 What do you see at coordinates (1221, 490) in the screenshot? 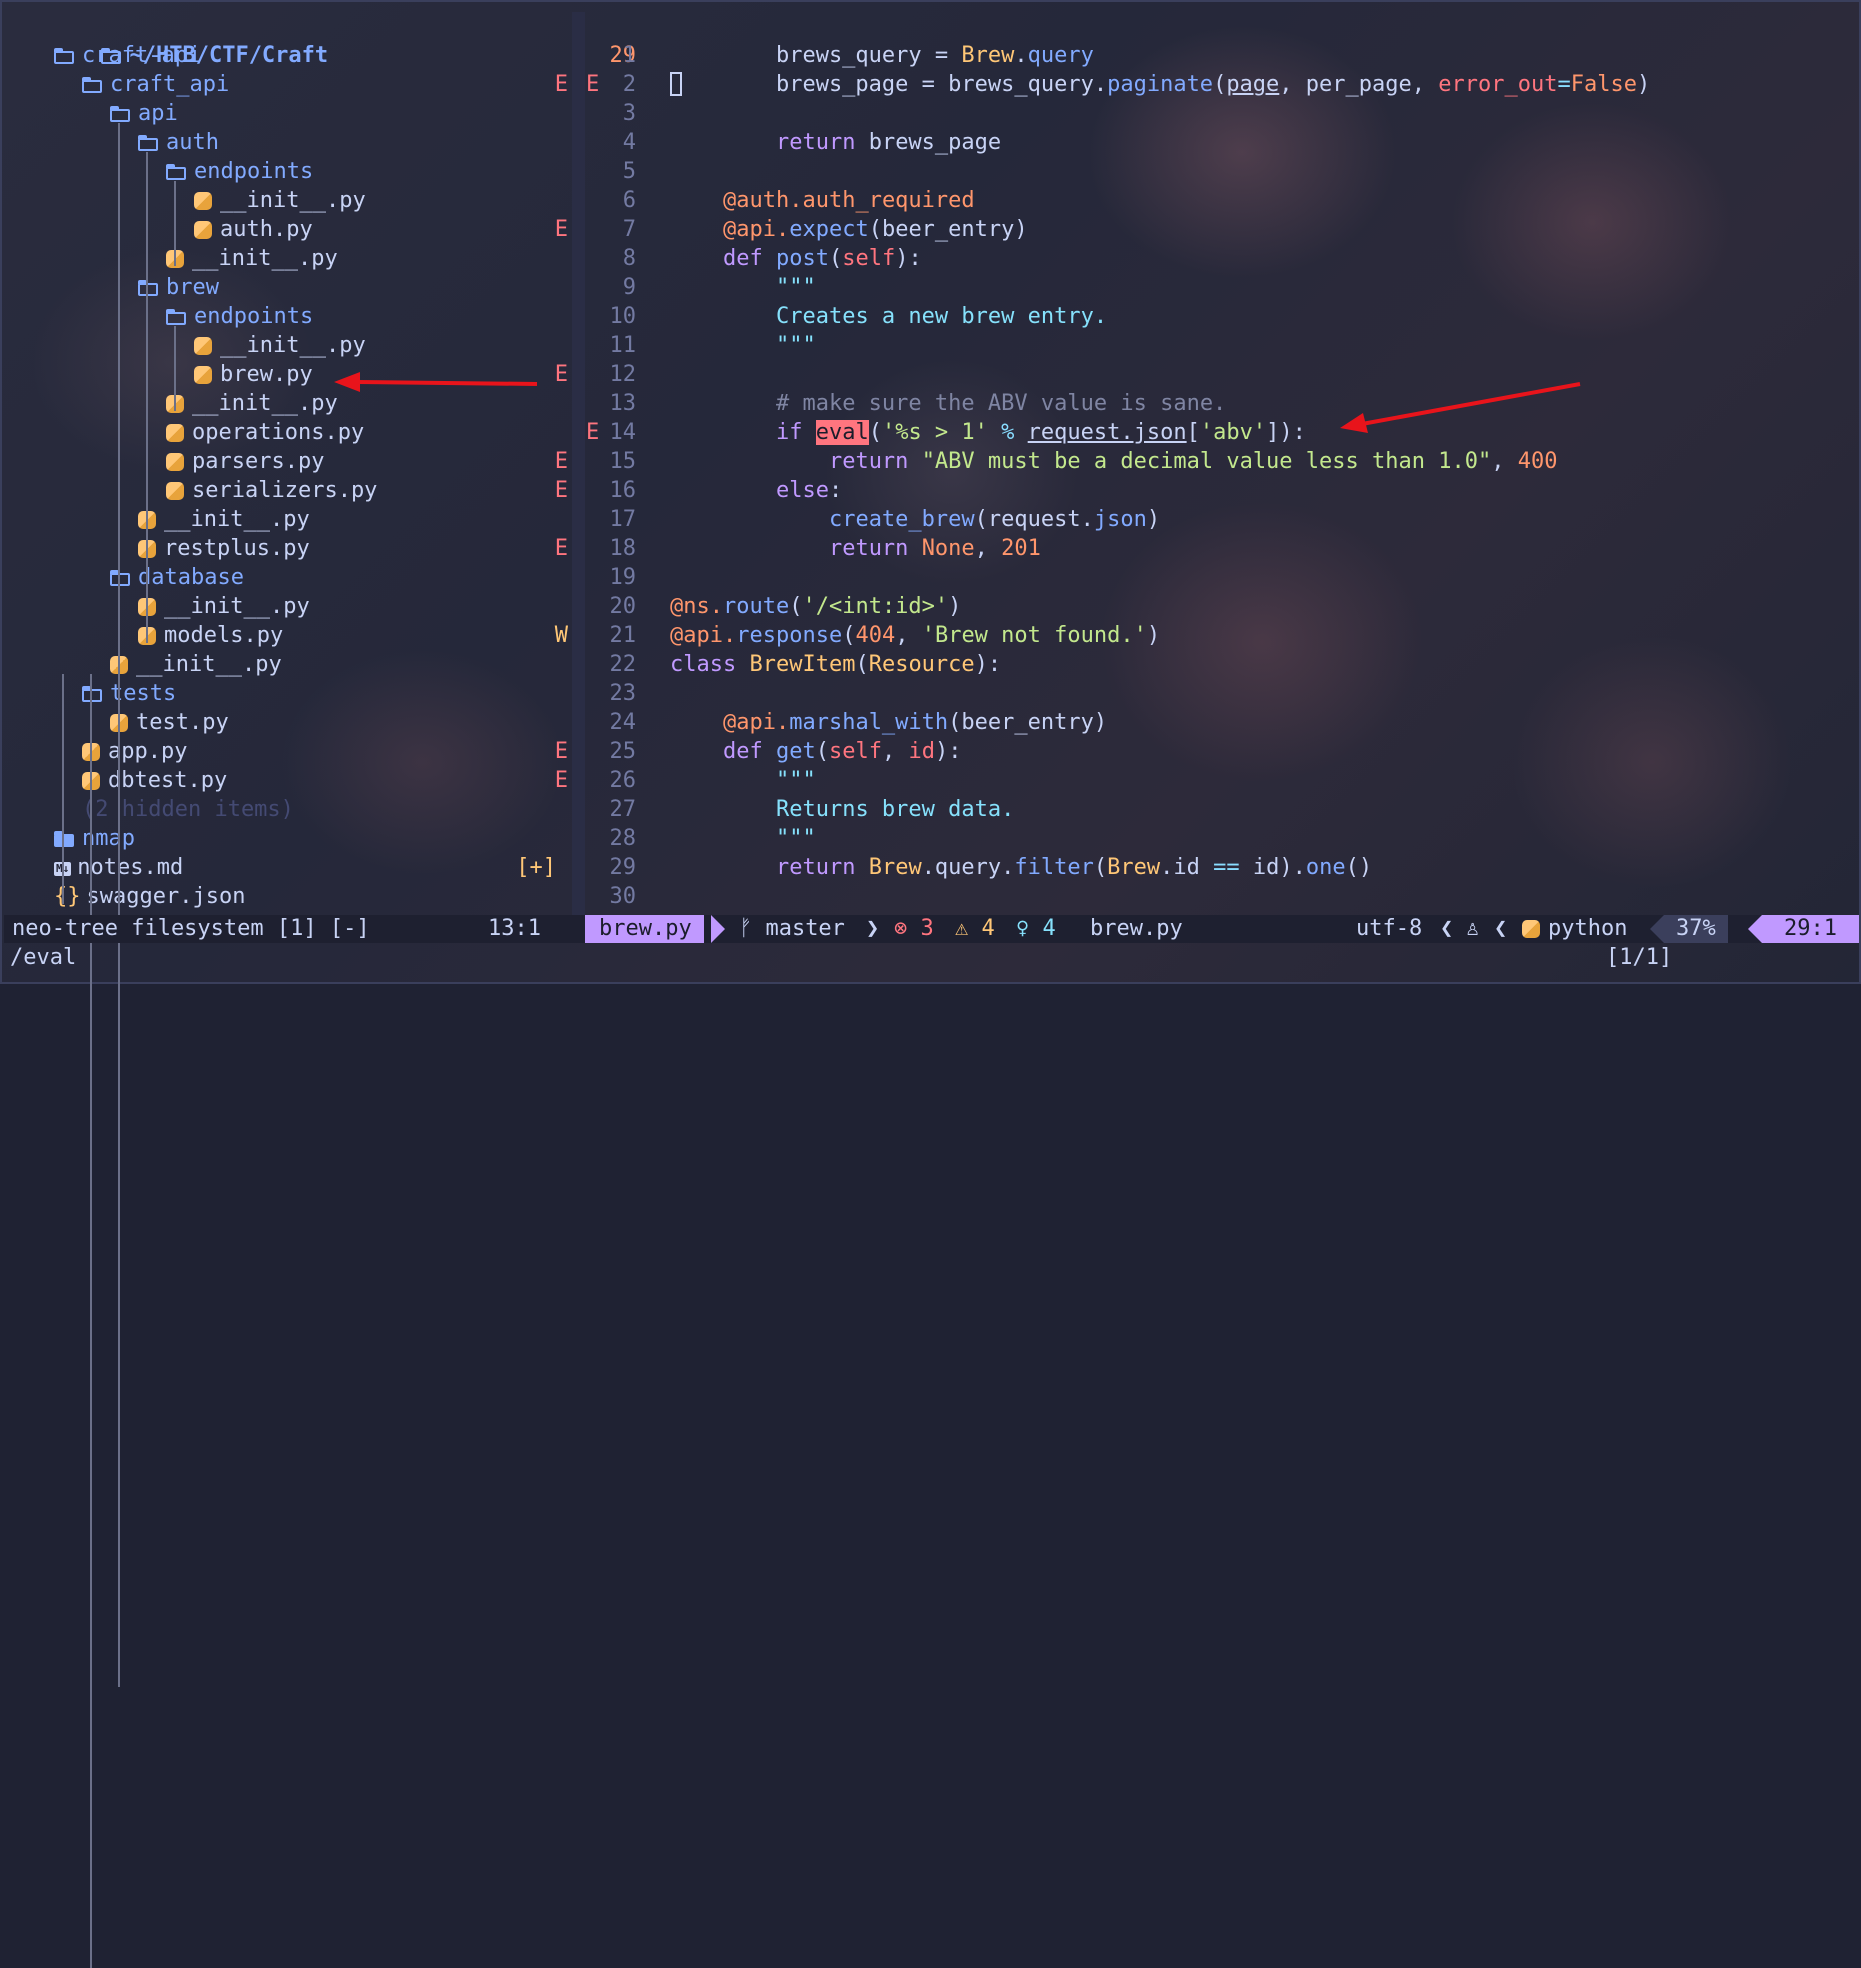
I see `code-line: 16 else:` at bounding box center [1221, 490].